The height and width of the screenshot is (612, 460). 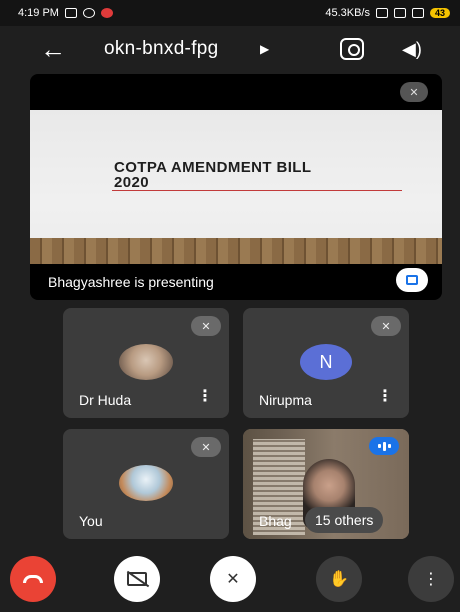 I want to click on slide-title: COTPA AMENDMENT BILL 2020, so click(x=212, y=175).